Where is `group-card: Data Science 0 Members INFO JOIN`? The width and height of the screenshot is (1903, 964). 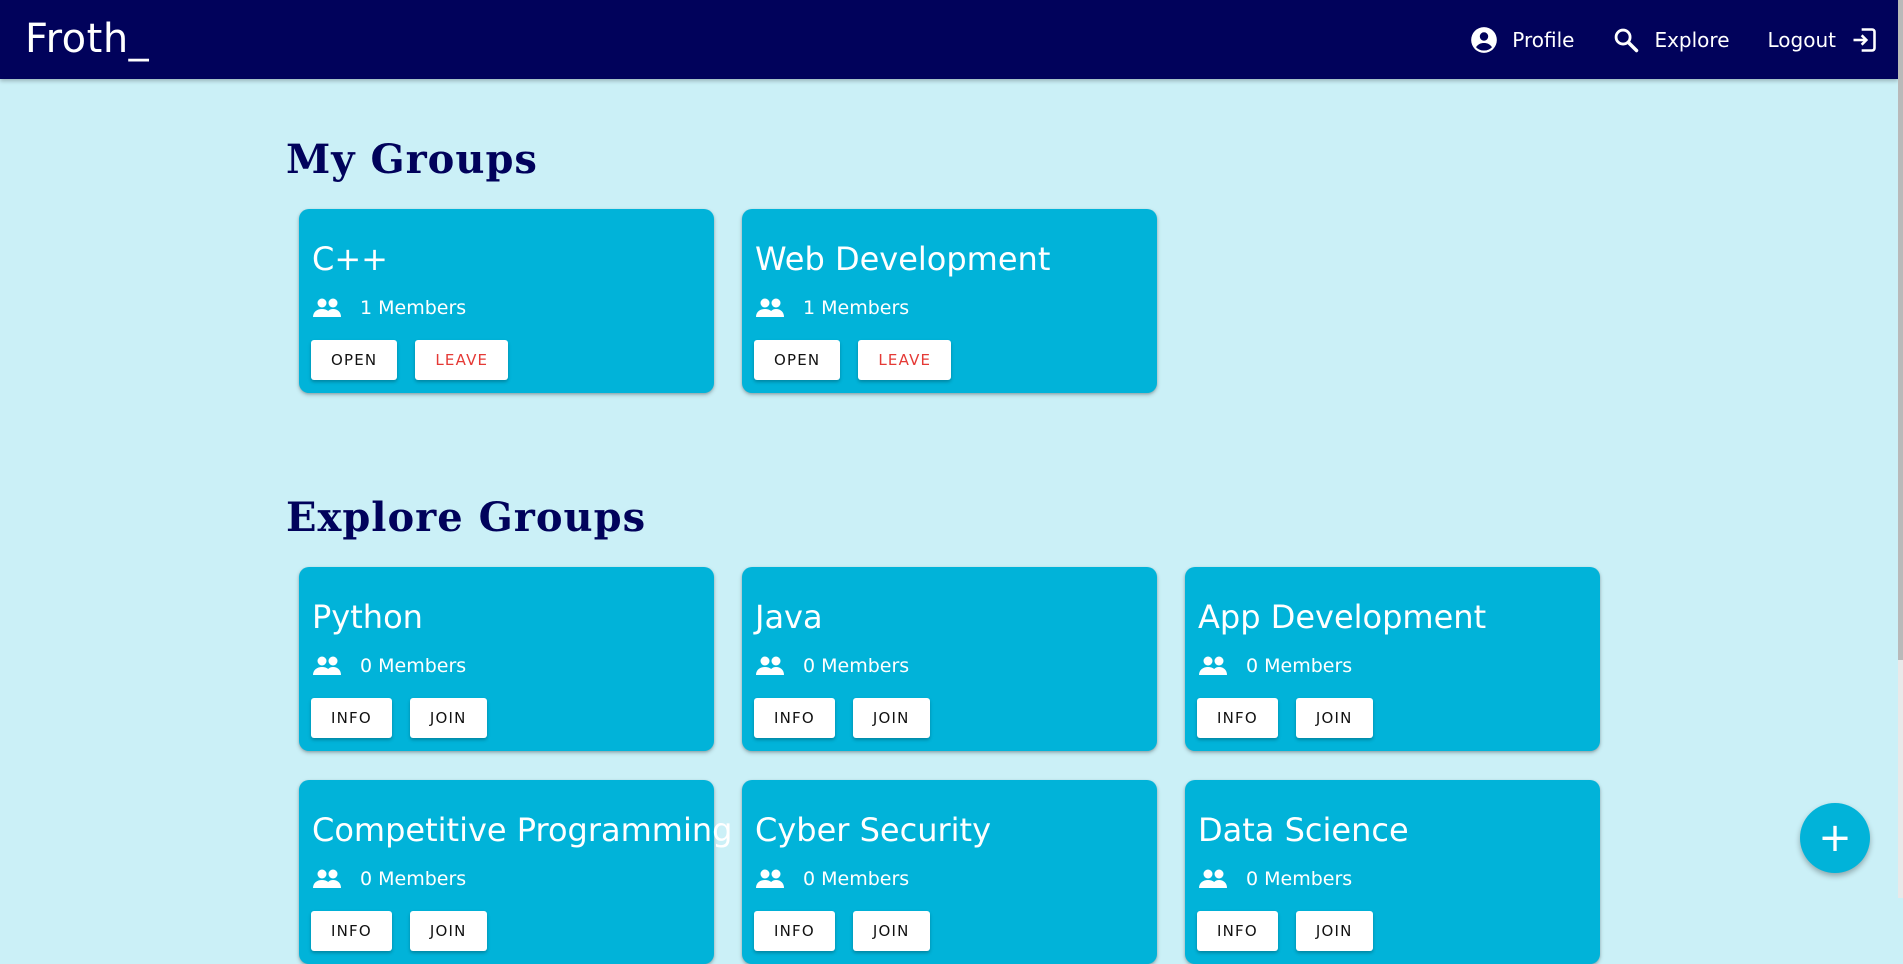
group-card: Data Science 0 Members INFO JOIN is located at coordinates (1392, 872).